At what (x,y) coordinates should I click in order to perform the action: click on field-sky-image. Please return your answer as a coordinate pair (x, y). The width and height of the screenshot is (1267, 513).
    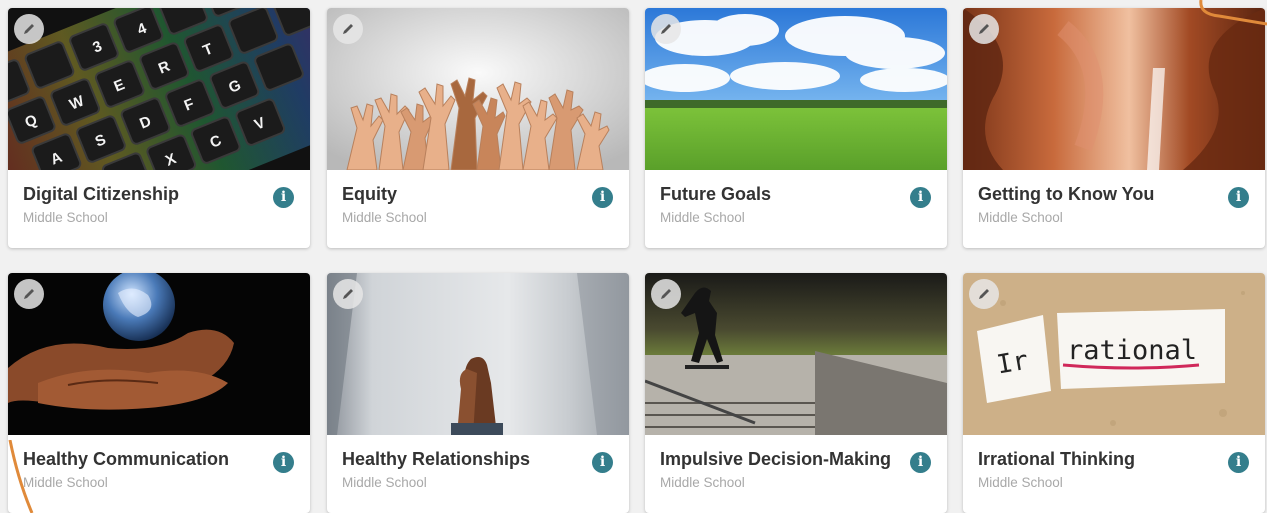
    Looking at the image, I should click on (796, 89).